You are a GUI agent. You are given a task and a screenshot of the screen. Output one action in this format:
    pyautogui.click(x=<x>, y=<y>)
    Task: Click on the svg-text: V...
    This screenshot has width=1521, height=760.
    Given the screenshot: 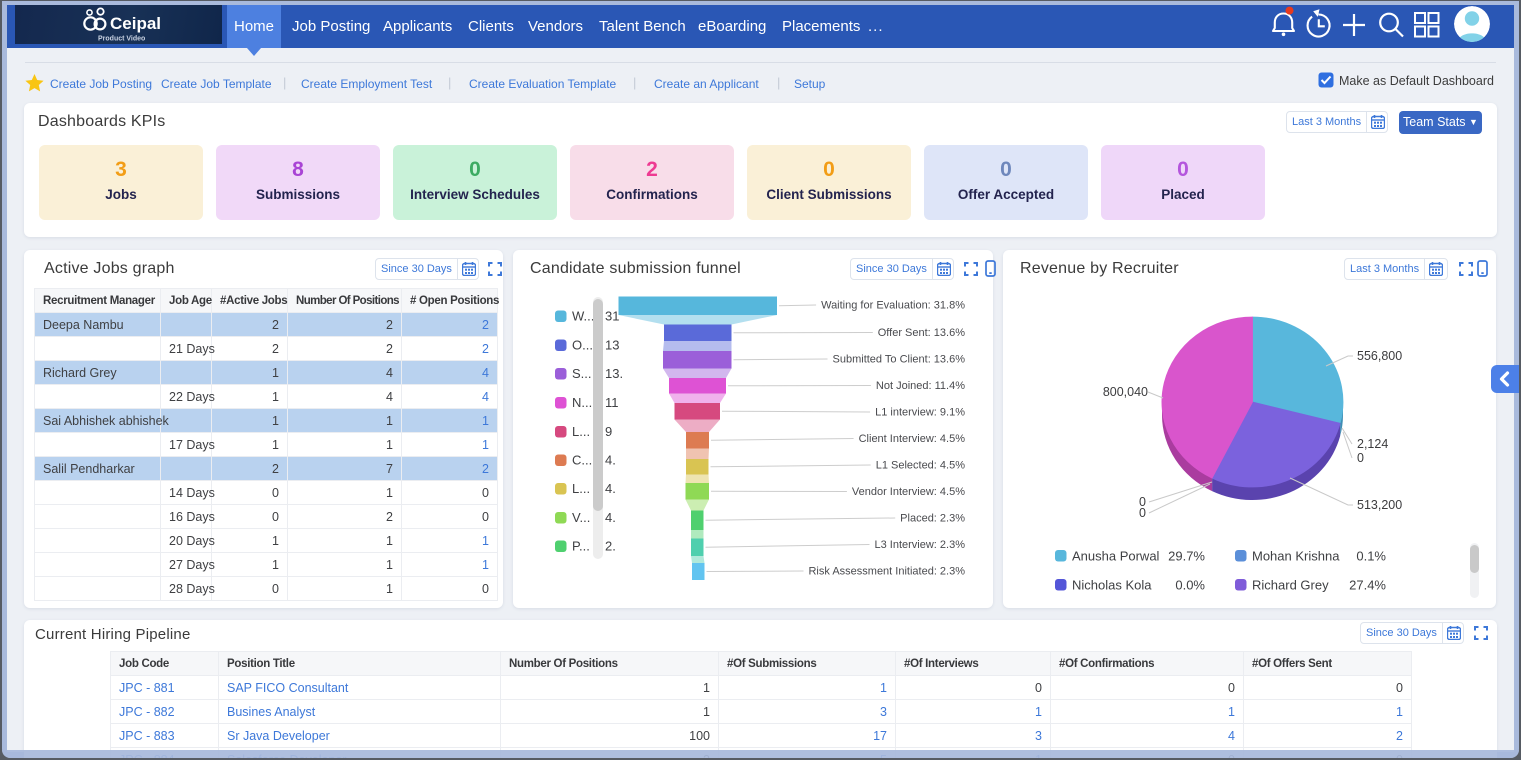 What is the action you would take?
    pyautogui.click(x=581, y=517)
    